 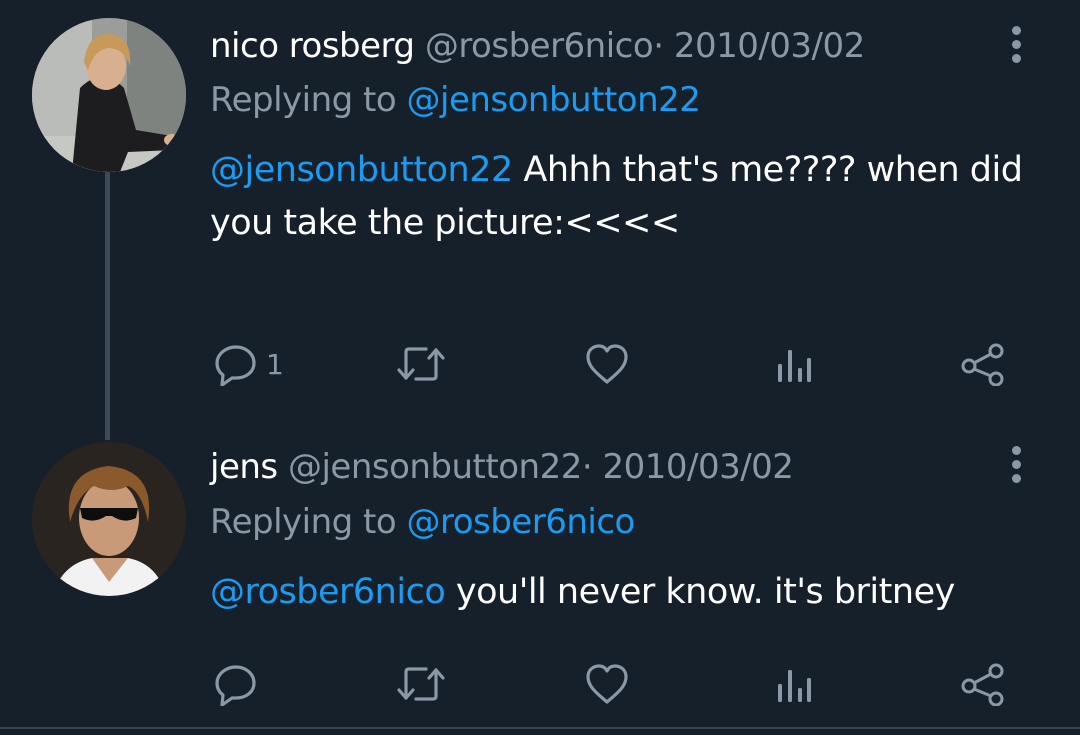 What do you see at coordinates (361, 170) in the screenshot?
I see `body-mention: @jensonbutton22` at bounding box center [361, 170].